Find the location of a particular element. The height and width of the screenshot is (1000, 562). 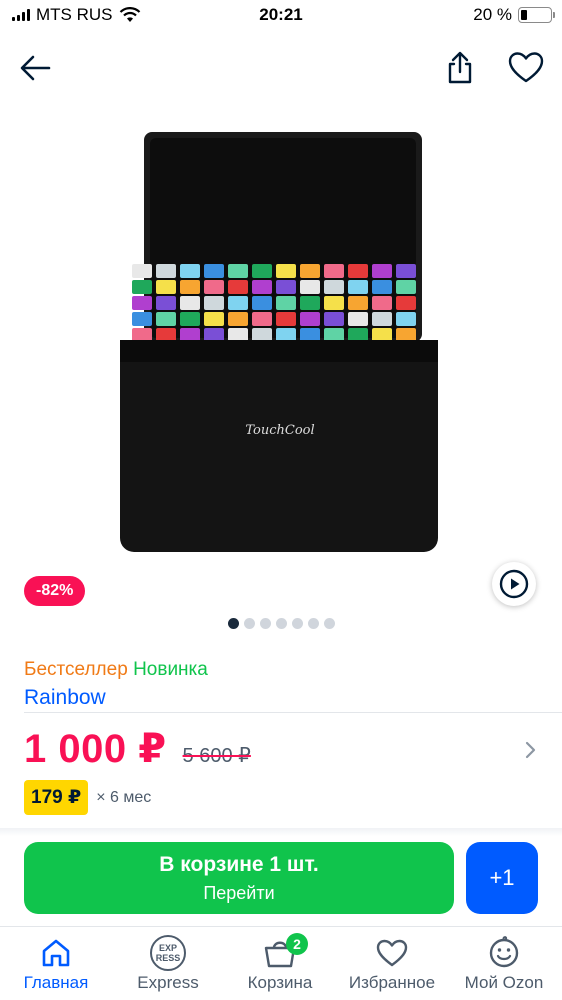

installment-price: 179 ₽ is located at coordinates (56, 797).